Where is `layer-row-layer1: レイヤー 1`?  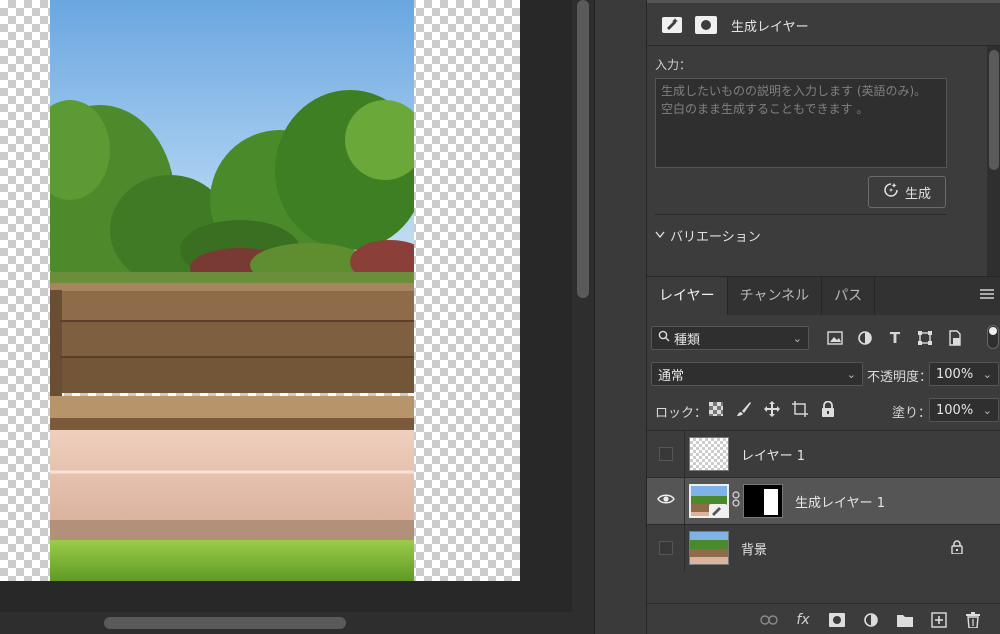 layer-row-layer1: レイヤー 1 is located at coordinates (823, 454).